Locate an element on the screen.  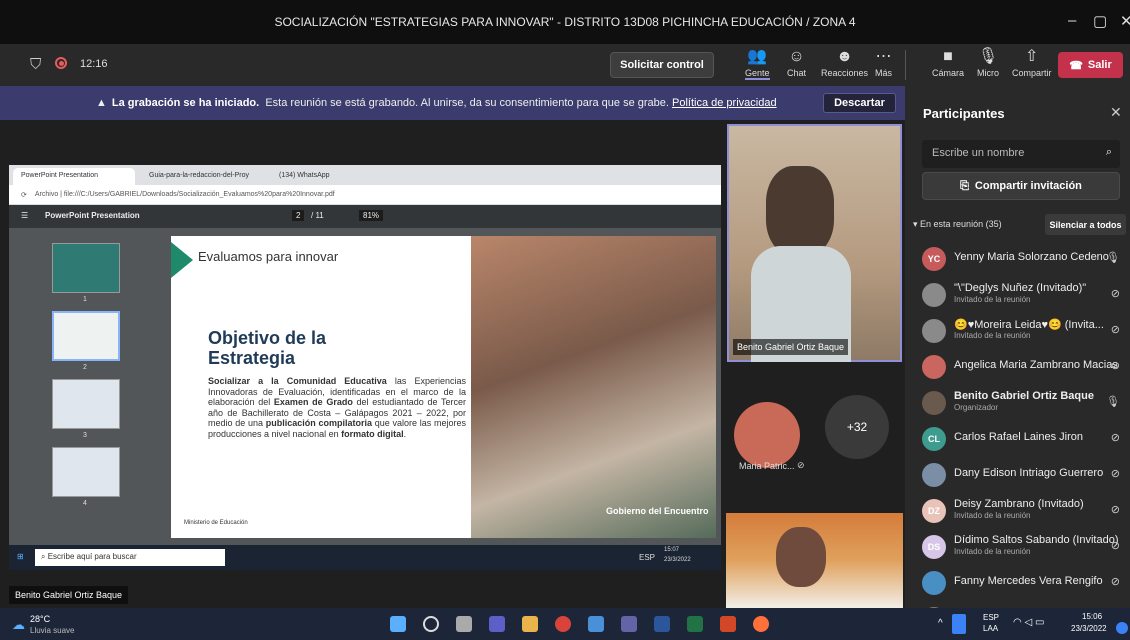
participant-row: Fanny Mercedes Vera Rengifo ⊘ is located at coordinates (1017, 584).